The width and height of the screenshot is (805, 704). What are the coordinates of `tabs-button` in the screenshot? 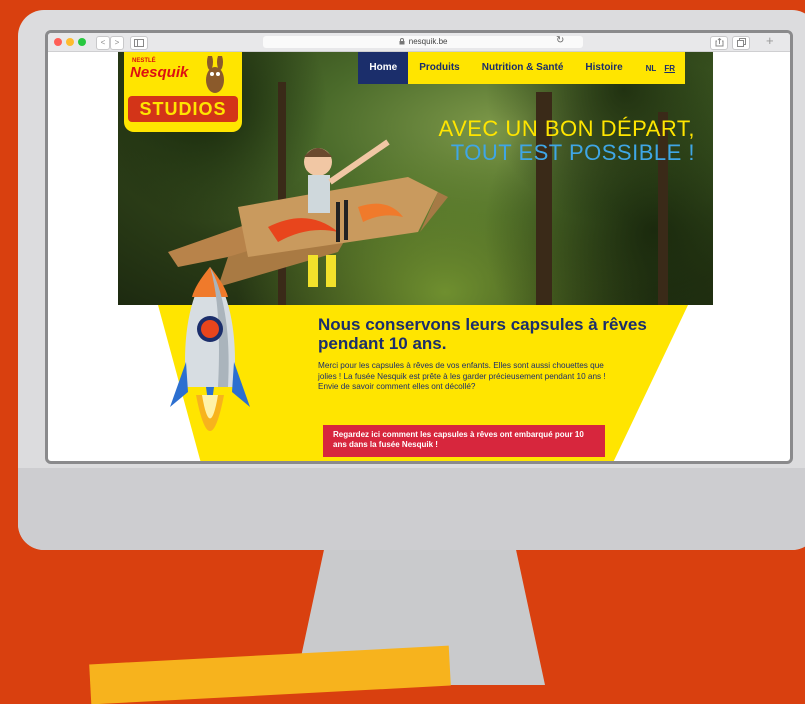 It's located at (741, 43).